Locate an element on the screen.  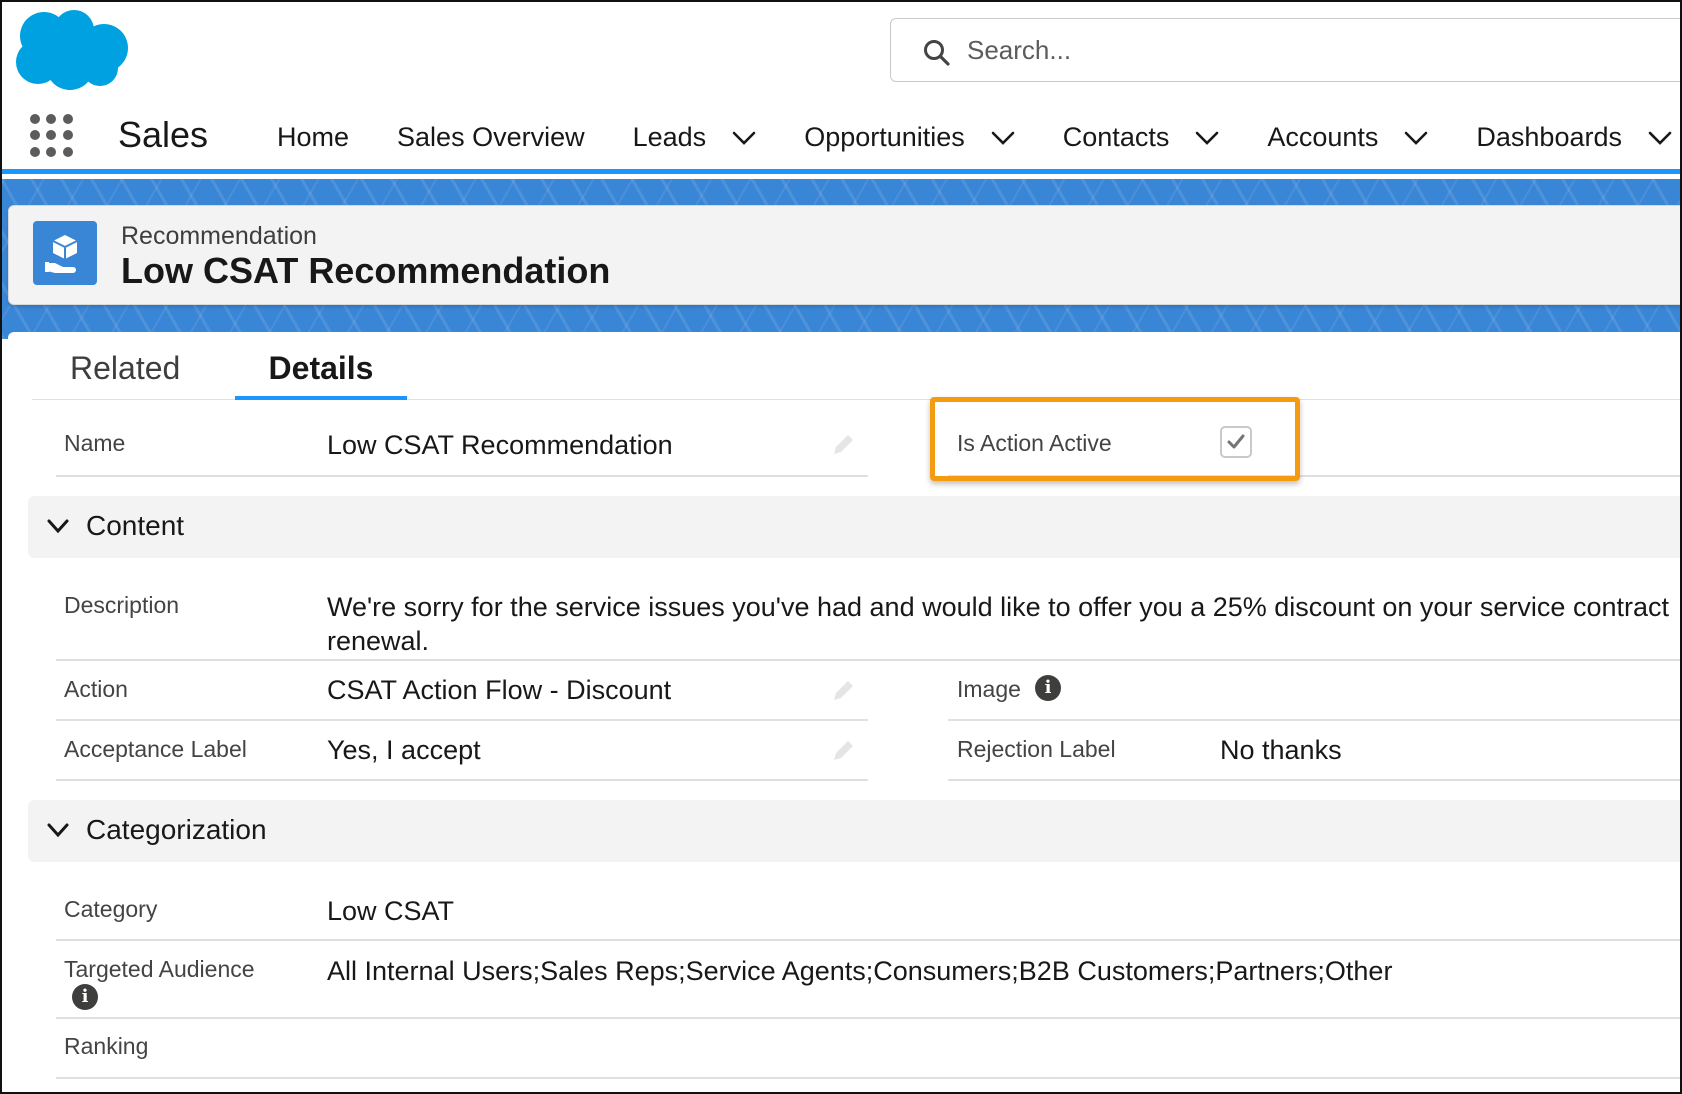
search-icon is located at coordinates (937, 53).